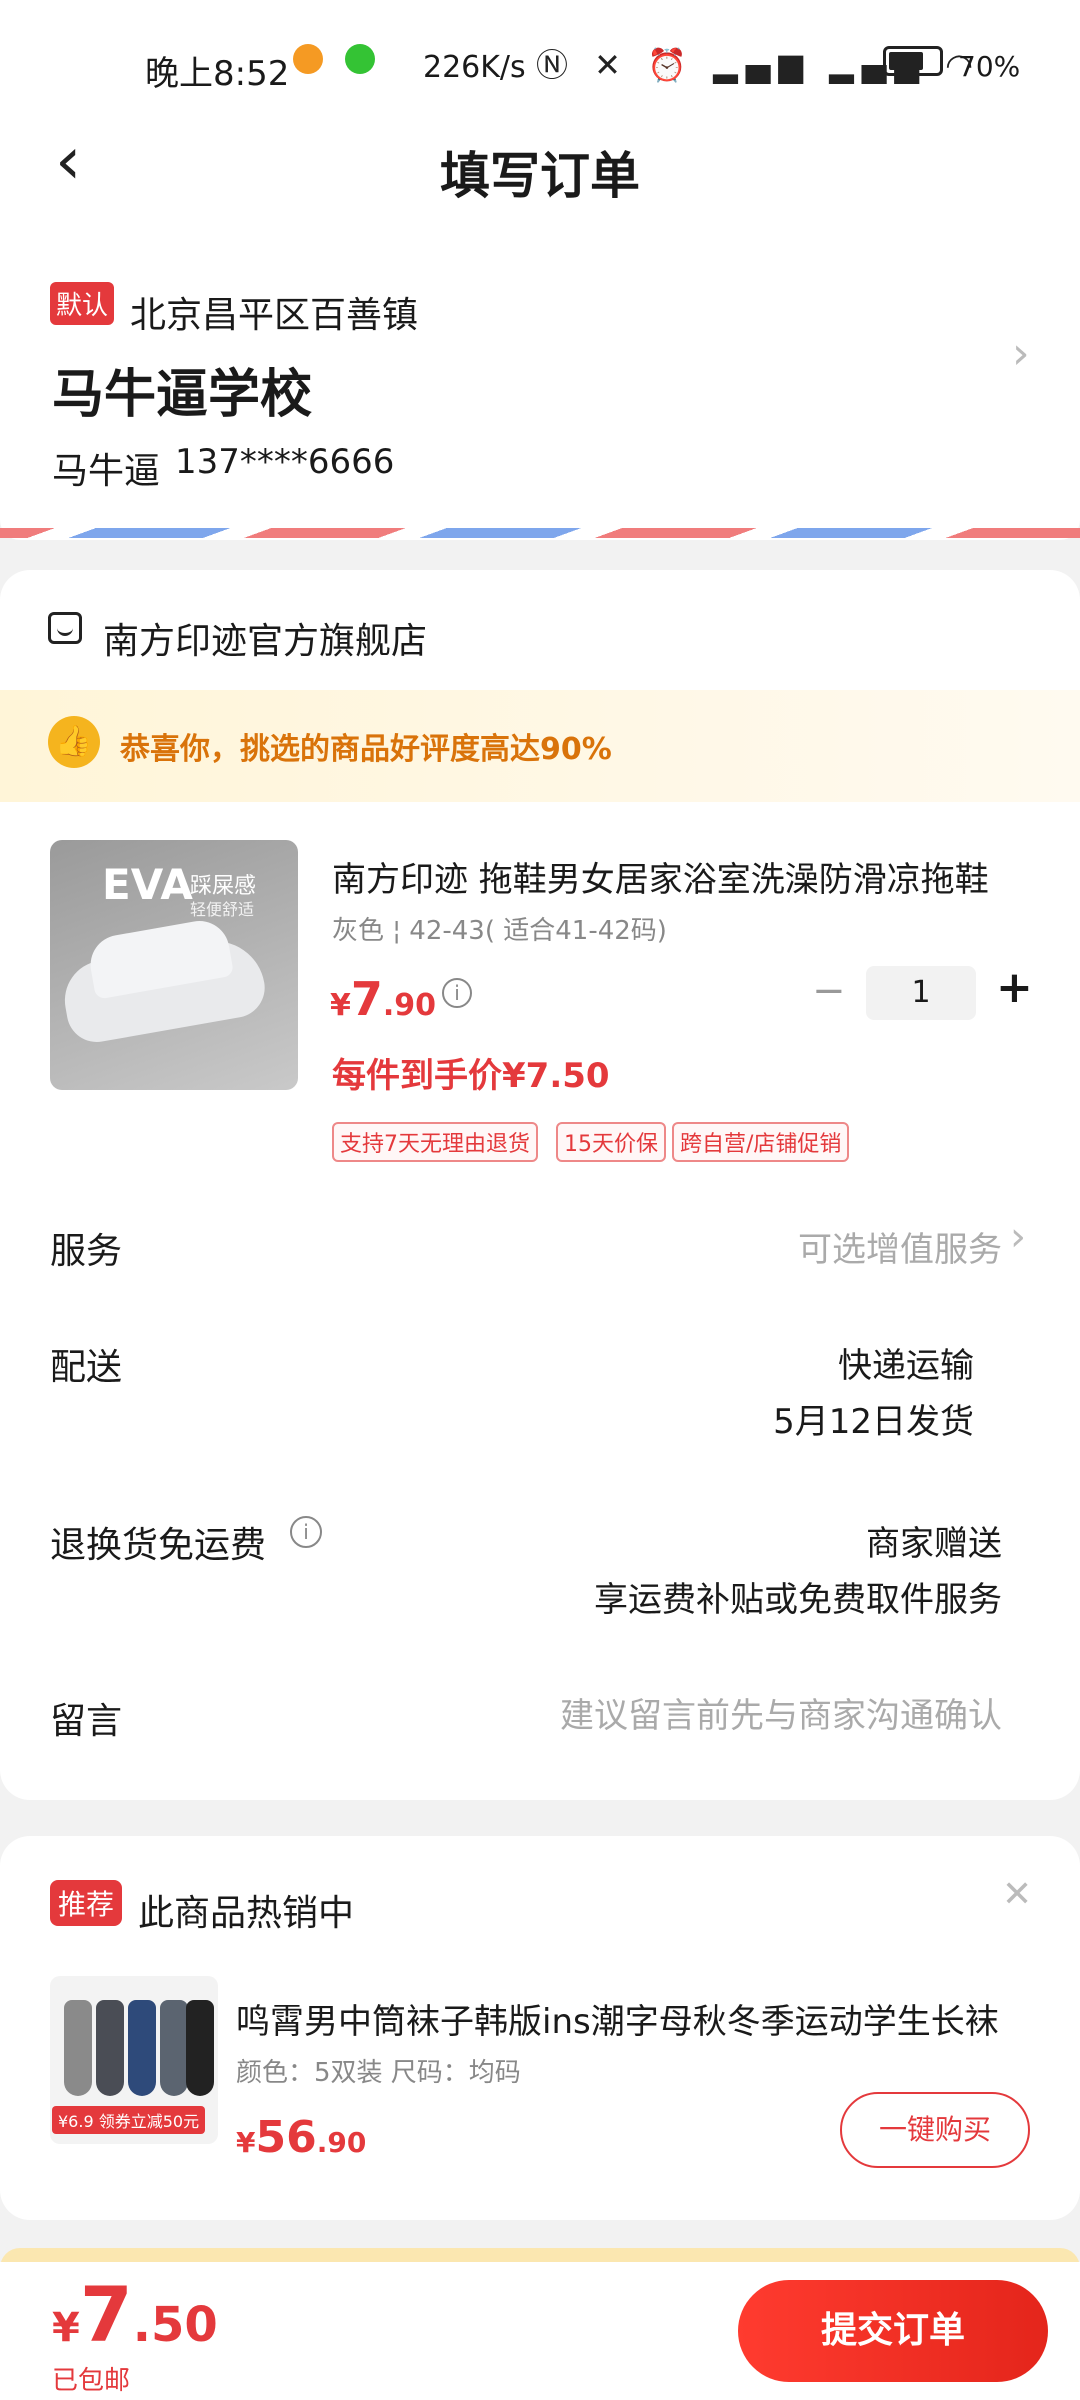 The width and height of the screenshot is (1080, 2400). Describe the element at coordinates (106, 2314) in the screenshot. I see `total-integer: 7` at that location.